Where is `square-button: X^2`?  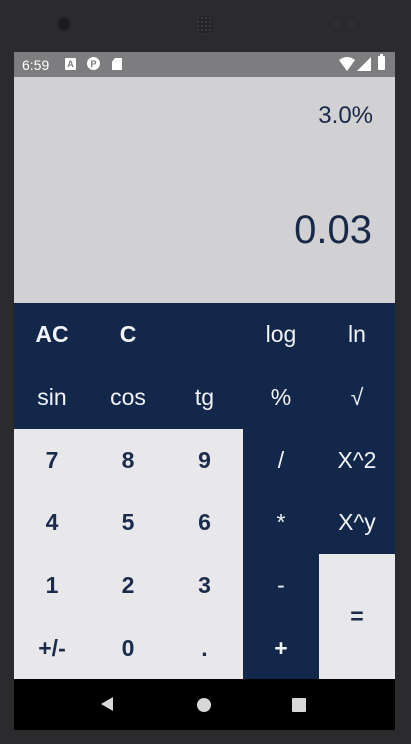
square-button: X^2 is located at coordinates (357, 460).